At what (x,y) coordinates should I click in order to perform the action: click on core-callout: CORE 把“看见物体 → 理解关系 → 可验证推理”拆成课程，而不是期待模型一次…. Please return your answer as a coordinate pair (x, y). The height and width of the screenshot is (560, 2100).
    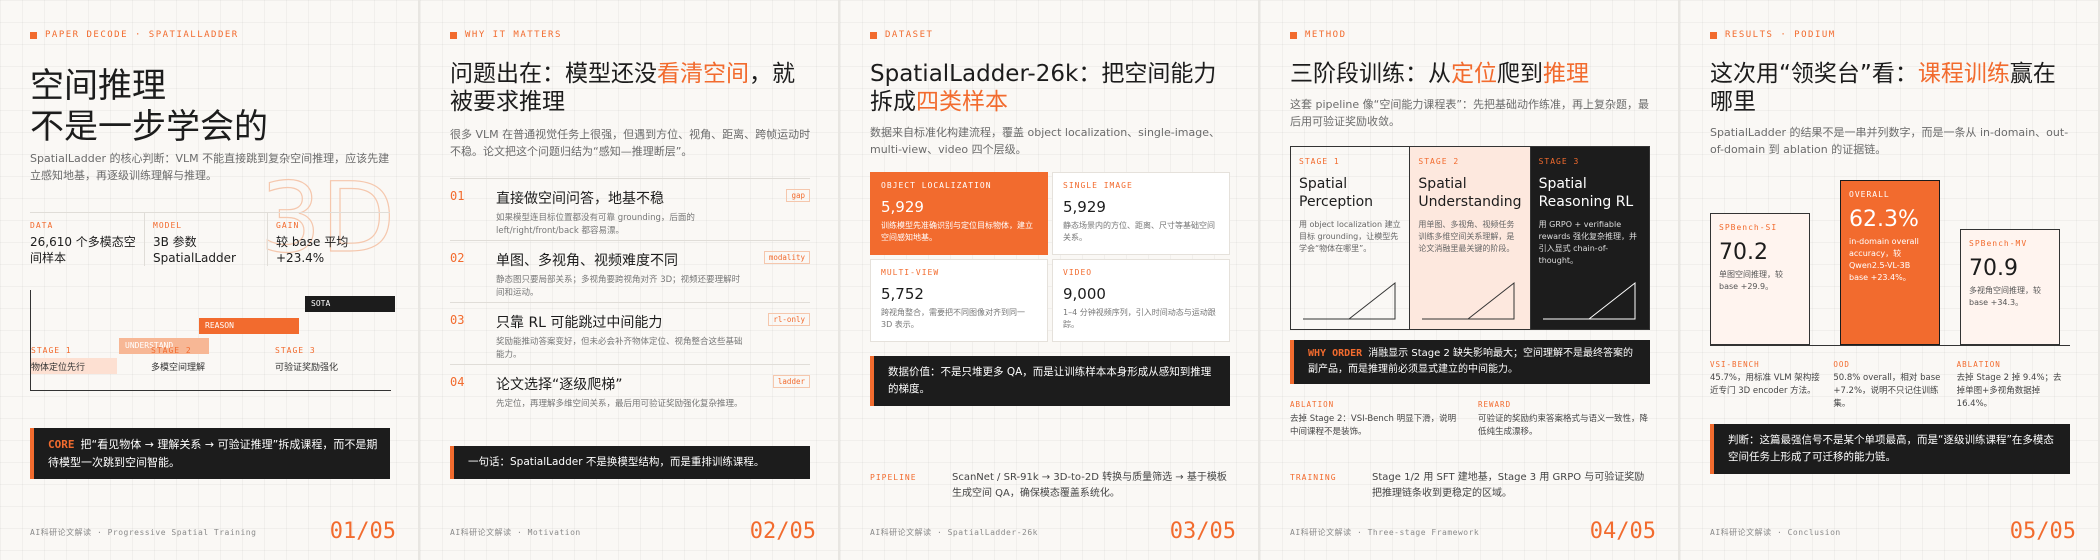
    Looking at the image, I should click on (210, 454).